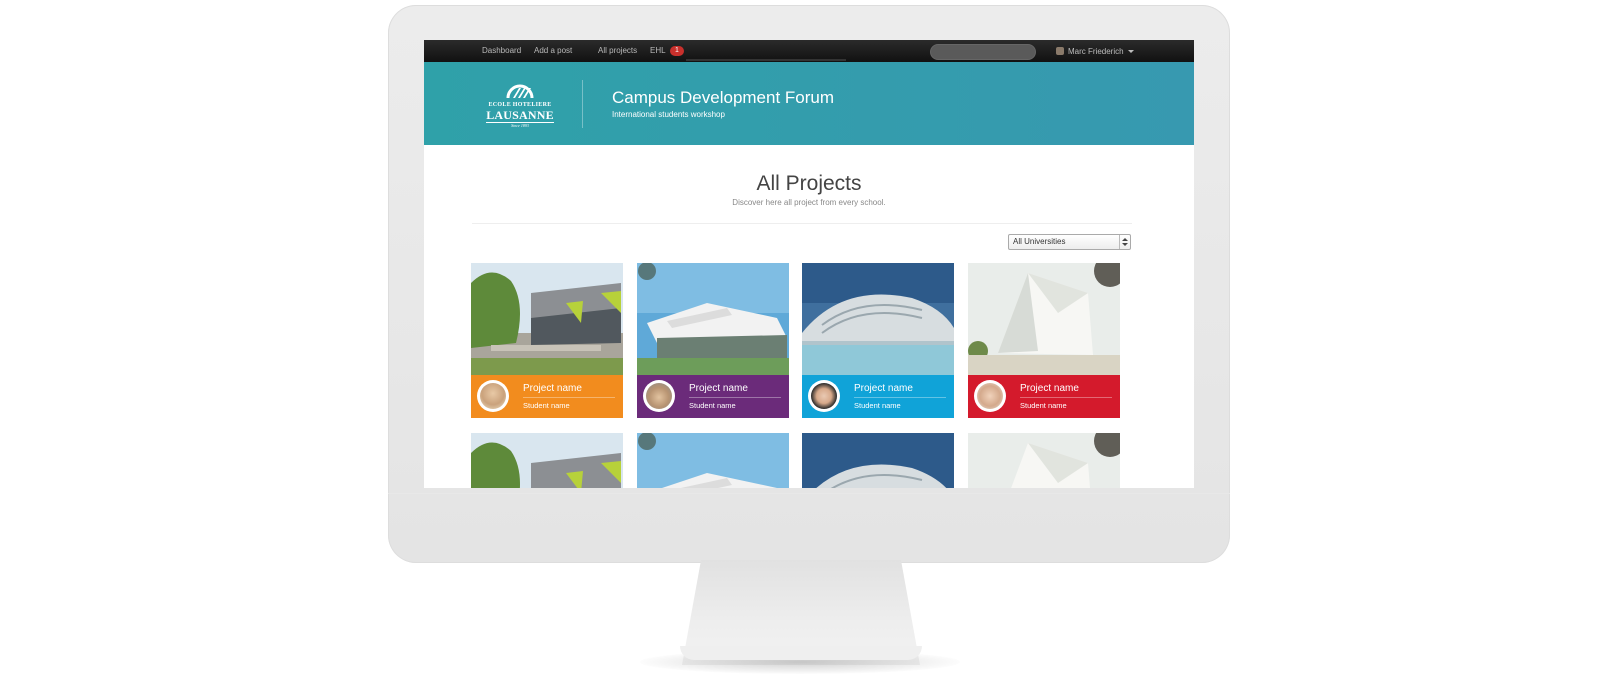  Describe the element at coordinates (677, 51) in the screenshot. I see `notification-badge: 1` at that location.